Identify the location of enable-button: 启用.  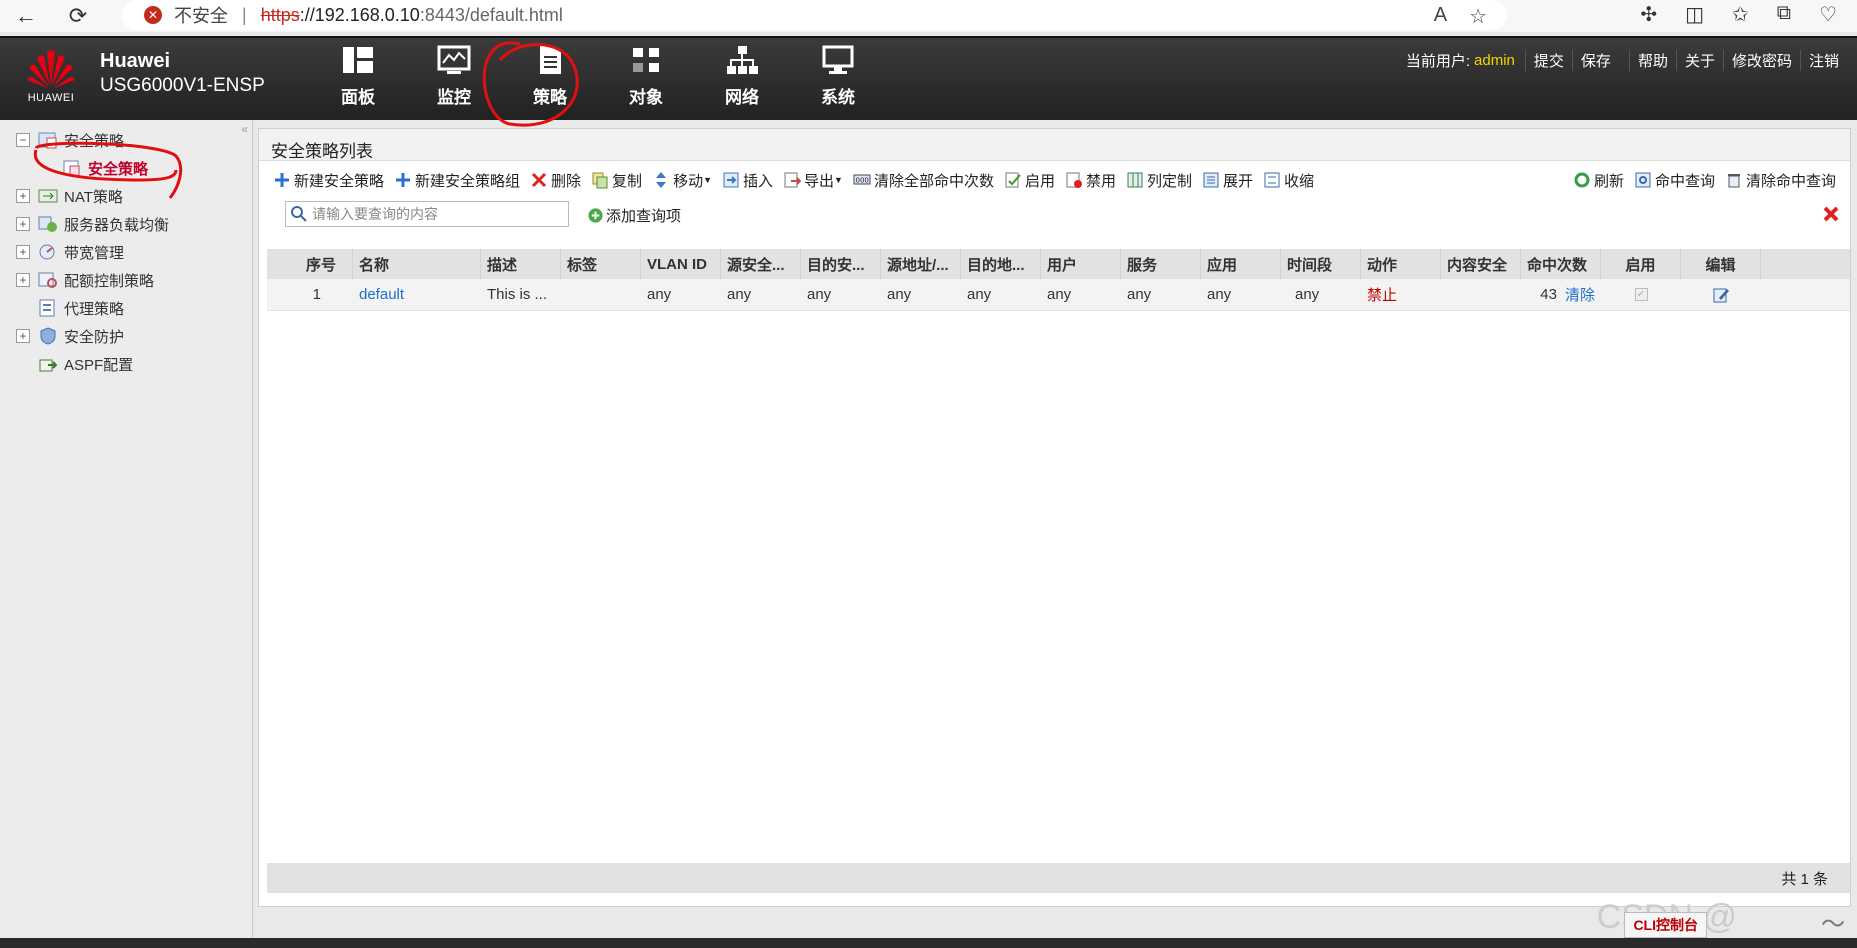
(1029, 180).